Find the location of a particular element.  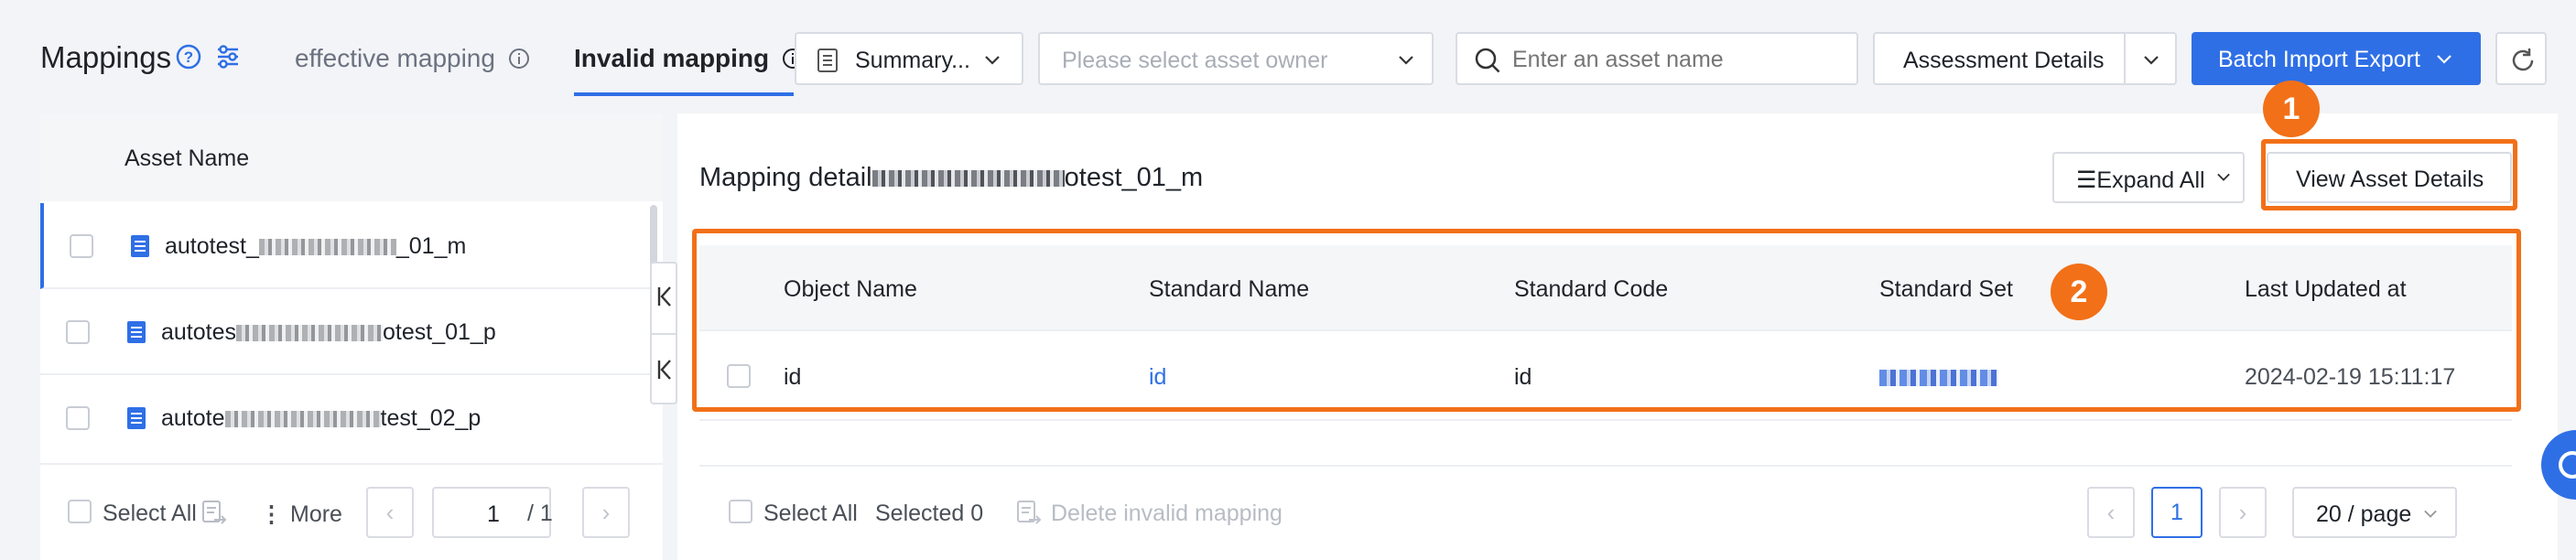

mapping-detail-prefix: Mapping detail is located at coordinates (786, 177).